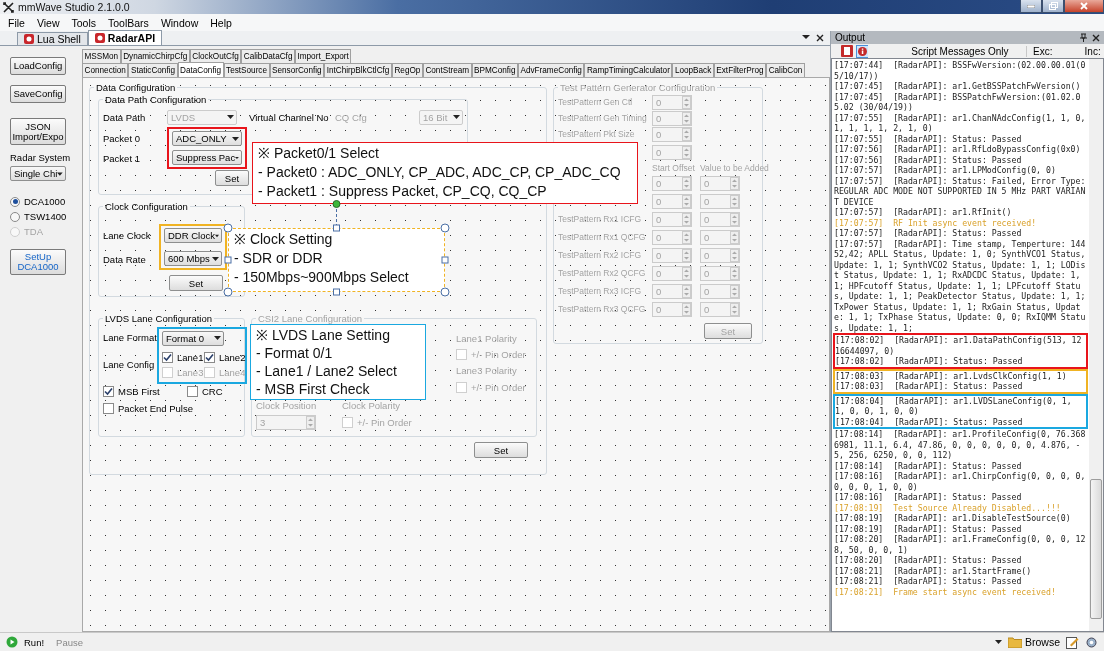 Image resolution: width=1104 pixels, height=651 pixels. What do you see at coordinates (83, 22) in the screenshot?
I see `menu-item: Tools` at bounding box center [83, 22].